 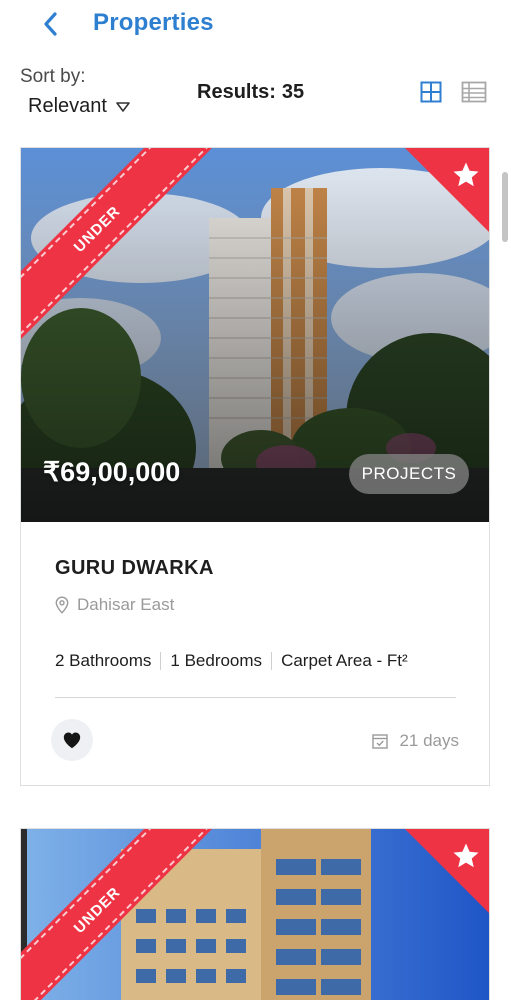 What do you see at coordinates (505, 207) in the screenshot?
I see `scrollbar` at bounding box center [505, 207].